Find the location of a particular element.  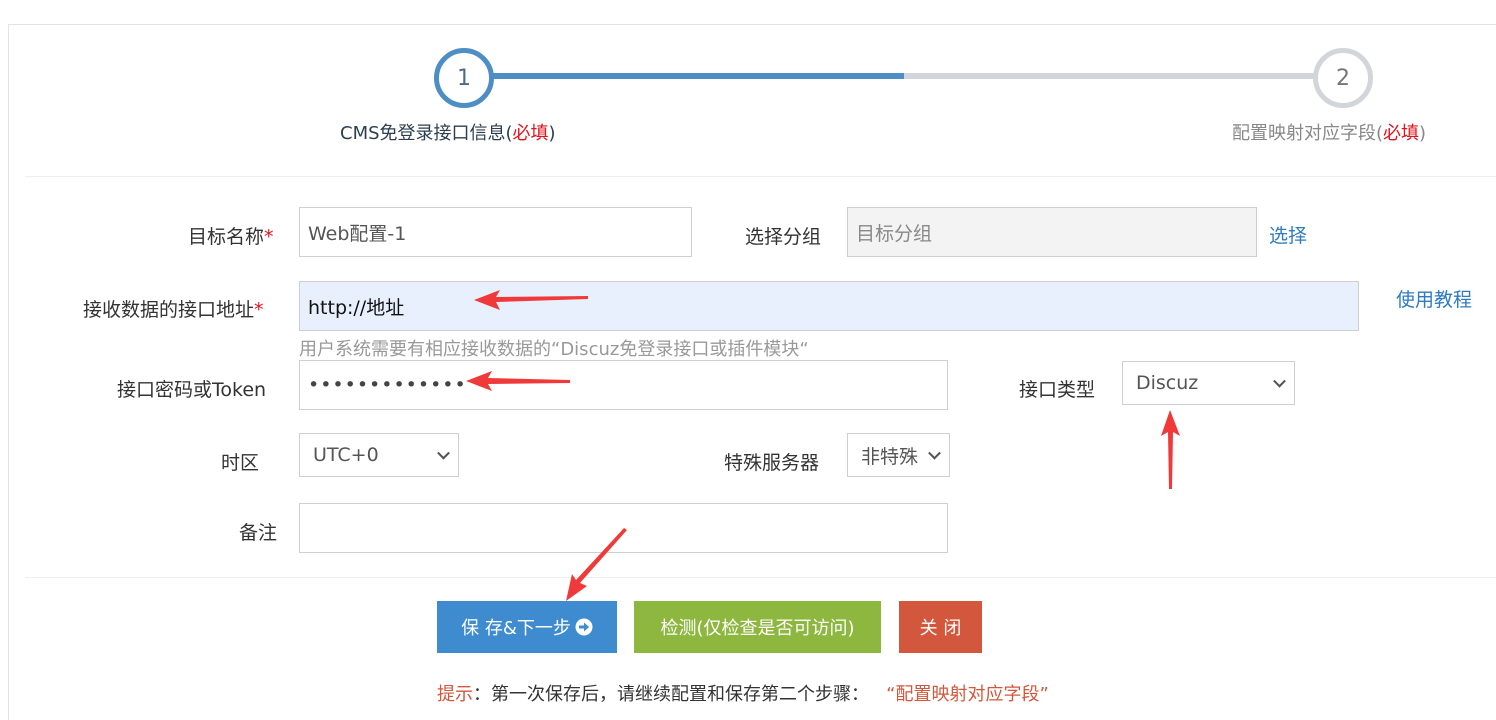

target-name-label: 目标名称* is located at coordinates (231, 237).